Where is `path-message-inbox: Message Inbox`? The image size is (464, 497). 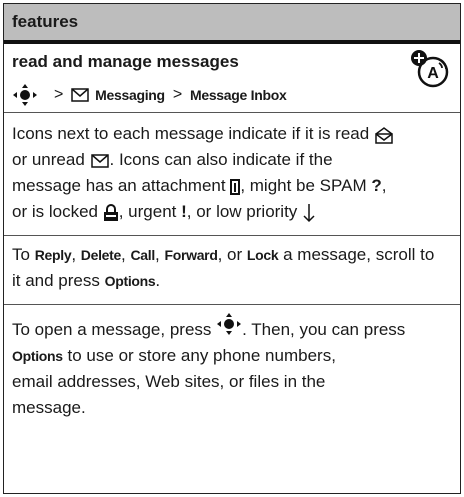 path-message-inbox: Message Inbox is located at coordinates (238, 95).